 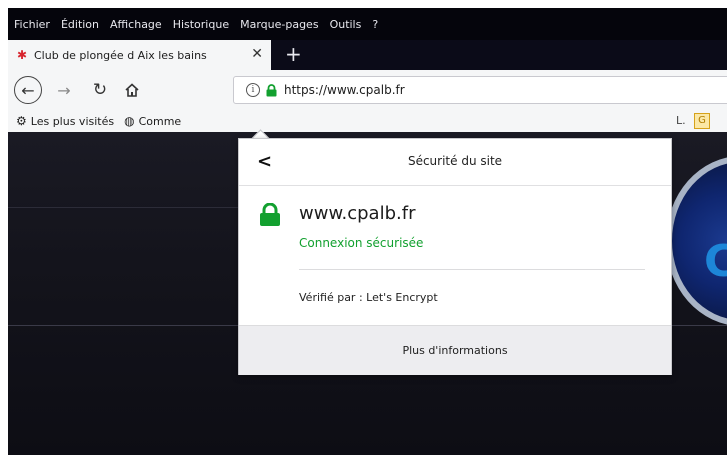 I want to click on back-button: ←, so click(x=28, y=90).